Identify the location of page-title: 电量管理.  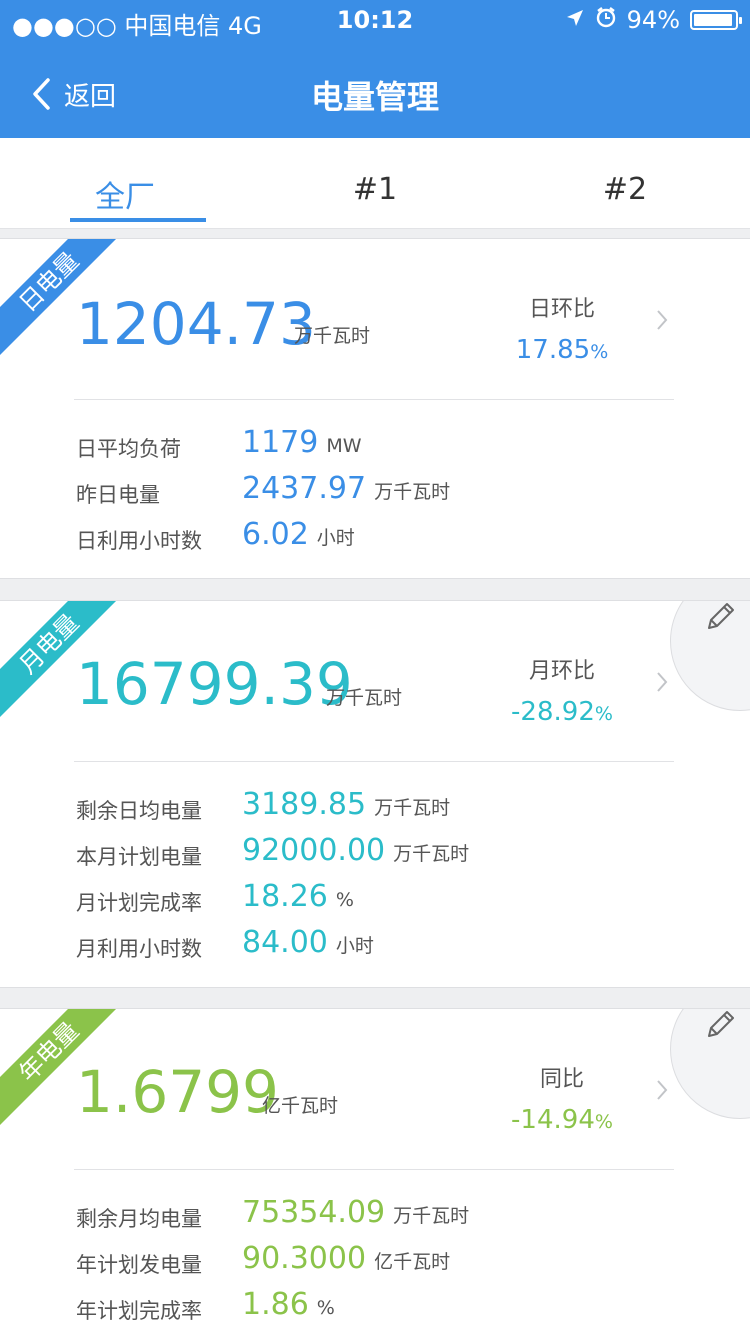
(374, 97).